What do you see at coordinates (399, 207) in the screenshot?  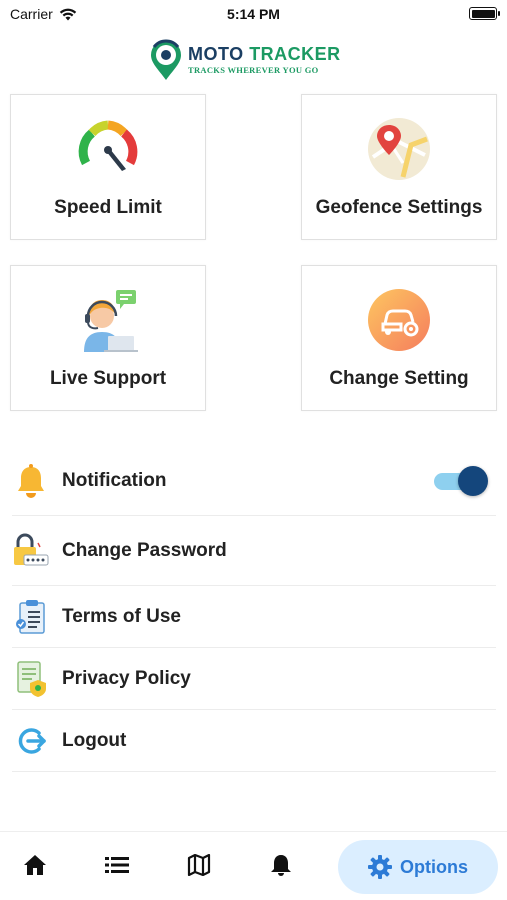 I see `geofence-settings-label: Geofence Settings` at bounding box center [399, 207].